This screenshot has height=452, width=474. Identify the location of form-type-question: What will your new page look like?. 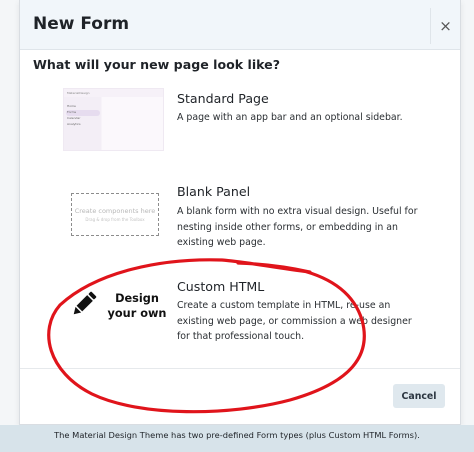
(157, 64).